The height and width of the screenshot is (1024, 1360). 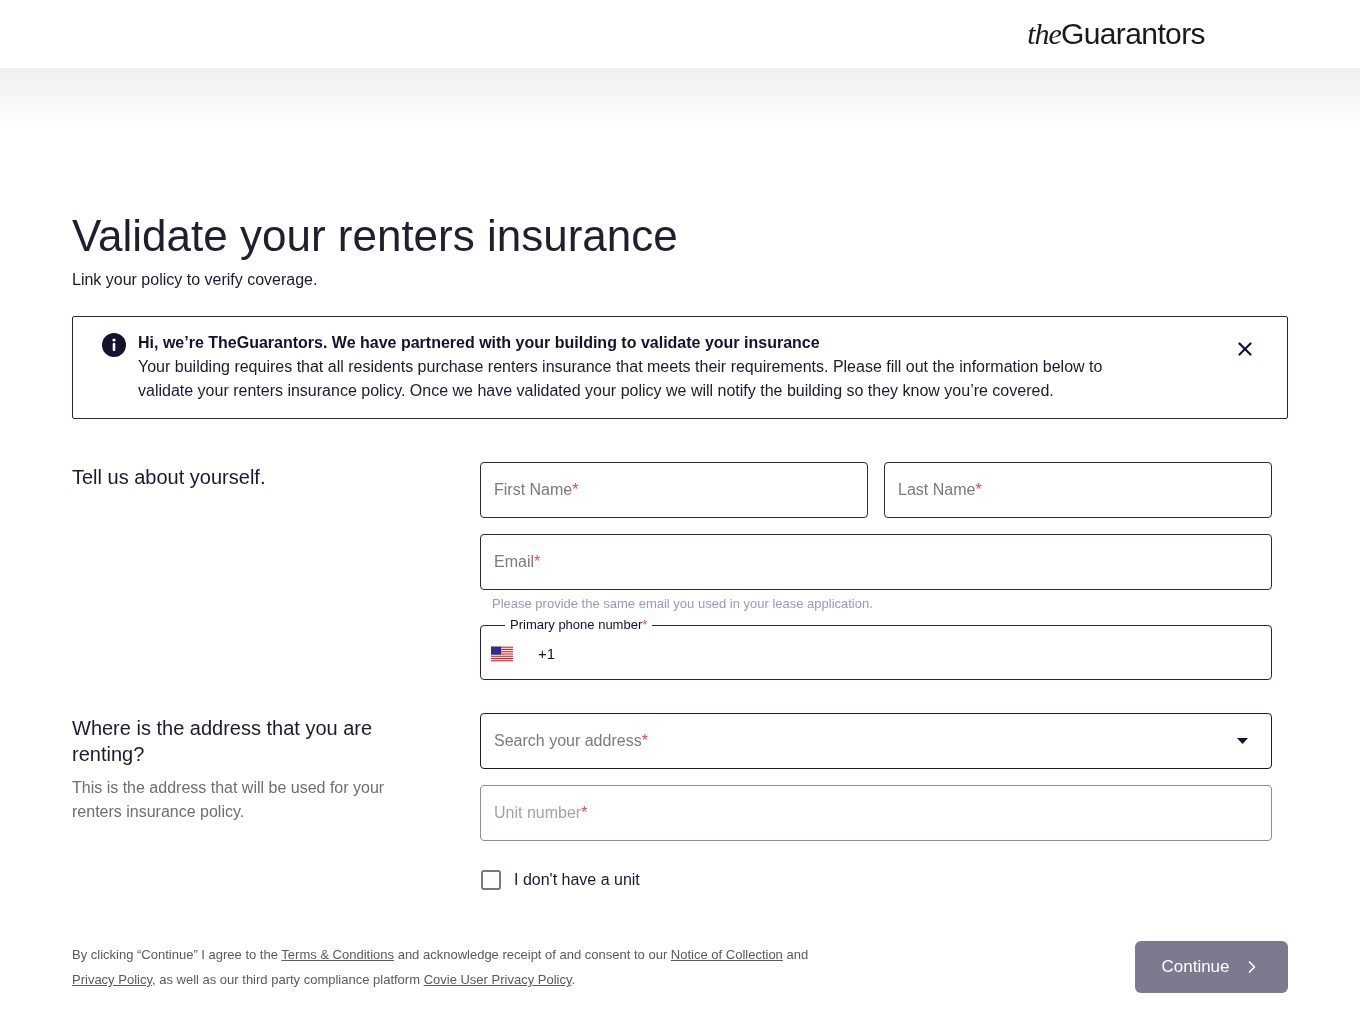 What do you see at coordinates (577, 880) in the screenshot?
I see `checkbox-label: I don't have a unit` at bounding box center [577, 880].